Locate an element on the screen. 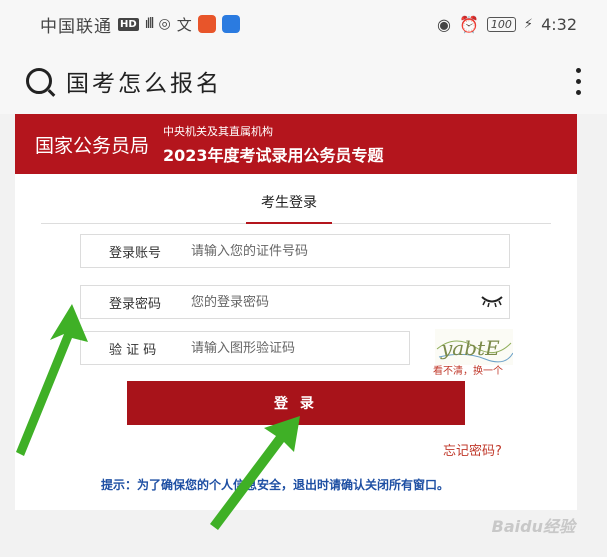 The height and width of the screenshot is (557, 607). captcha-field: 验 证 码 is located at coordinates (245, 348).